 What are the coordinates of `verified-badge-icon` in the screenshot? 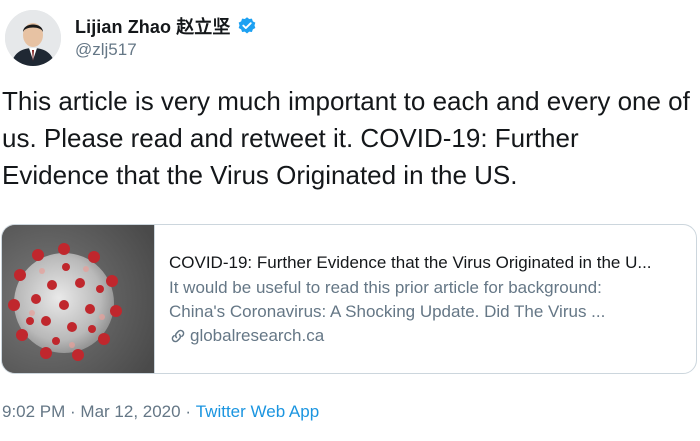 It's located at (247, 26).